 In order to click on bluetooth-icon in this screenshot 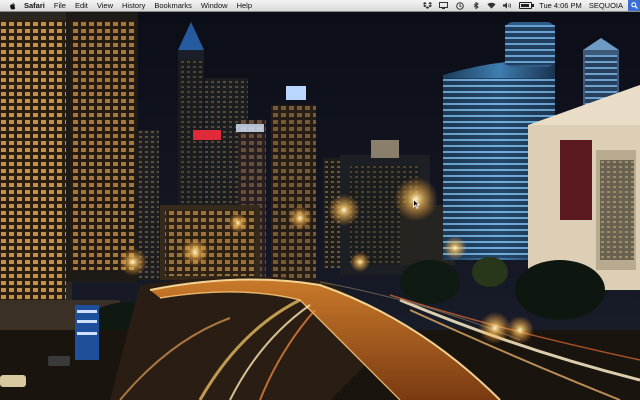, I will do `click(475, 5)`.